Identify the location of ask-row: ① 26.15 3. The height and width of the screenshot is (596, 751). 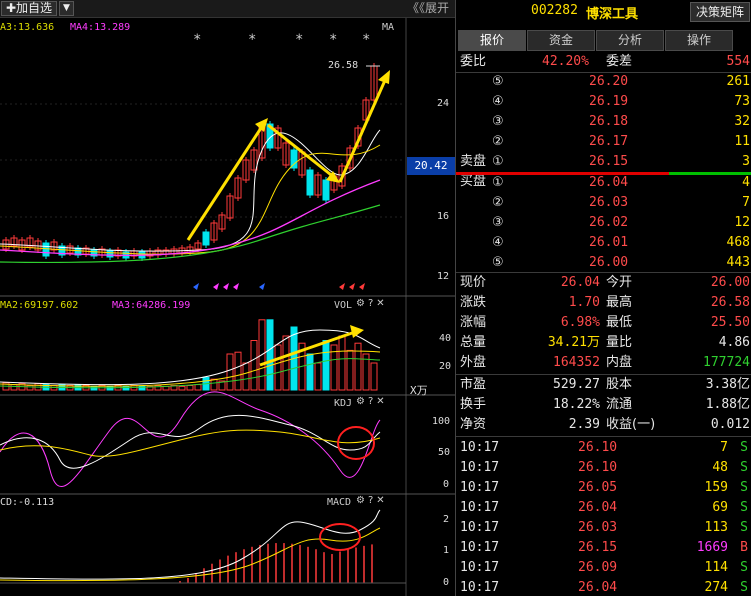
(603, 162).